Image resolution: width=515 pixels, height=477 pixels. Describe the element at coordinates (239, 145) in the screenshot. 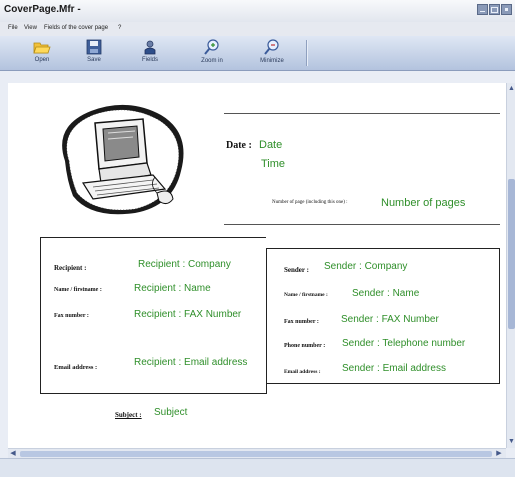

I see `date-label: Date :` at that location.